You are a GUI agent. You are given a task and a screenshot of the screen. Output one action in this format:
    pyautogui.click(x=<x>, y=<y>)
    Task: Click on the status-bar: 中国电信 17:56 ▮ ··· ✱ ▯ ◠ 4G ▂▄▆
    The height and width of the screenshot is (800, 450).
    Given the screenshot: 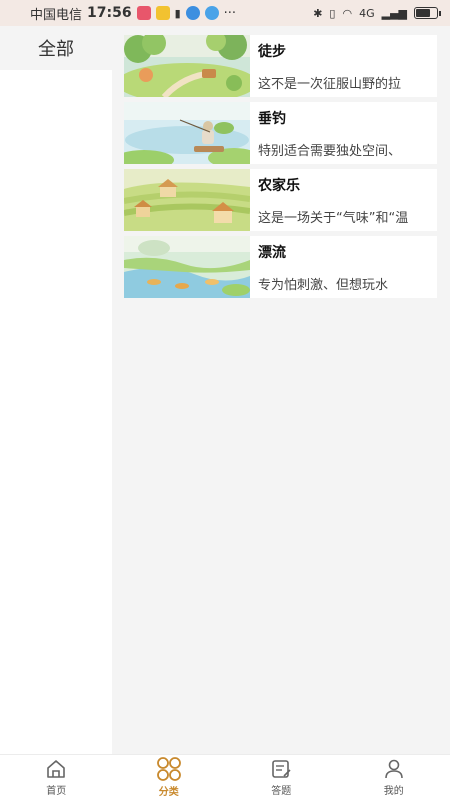 What is the action you would take?
    pyautogui.click(x=225, y=13)
    